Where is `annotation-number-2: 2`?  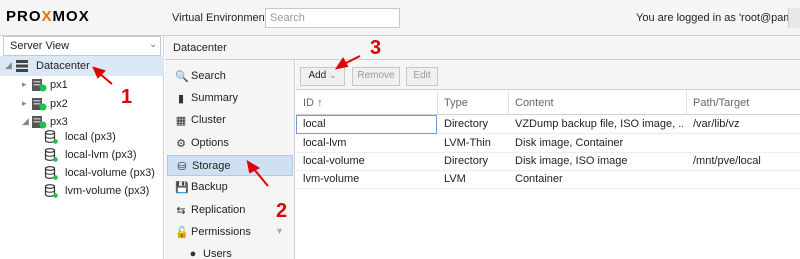 annotation-number-2: 2 is located at coordinates (282, 211).